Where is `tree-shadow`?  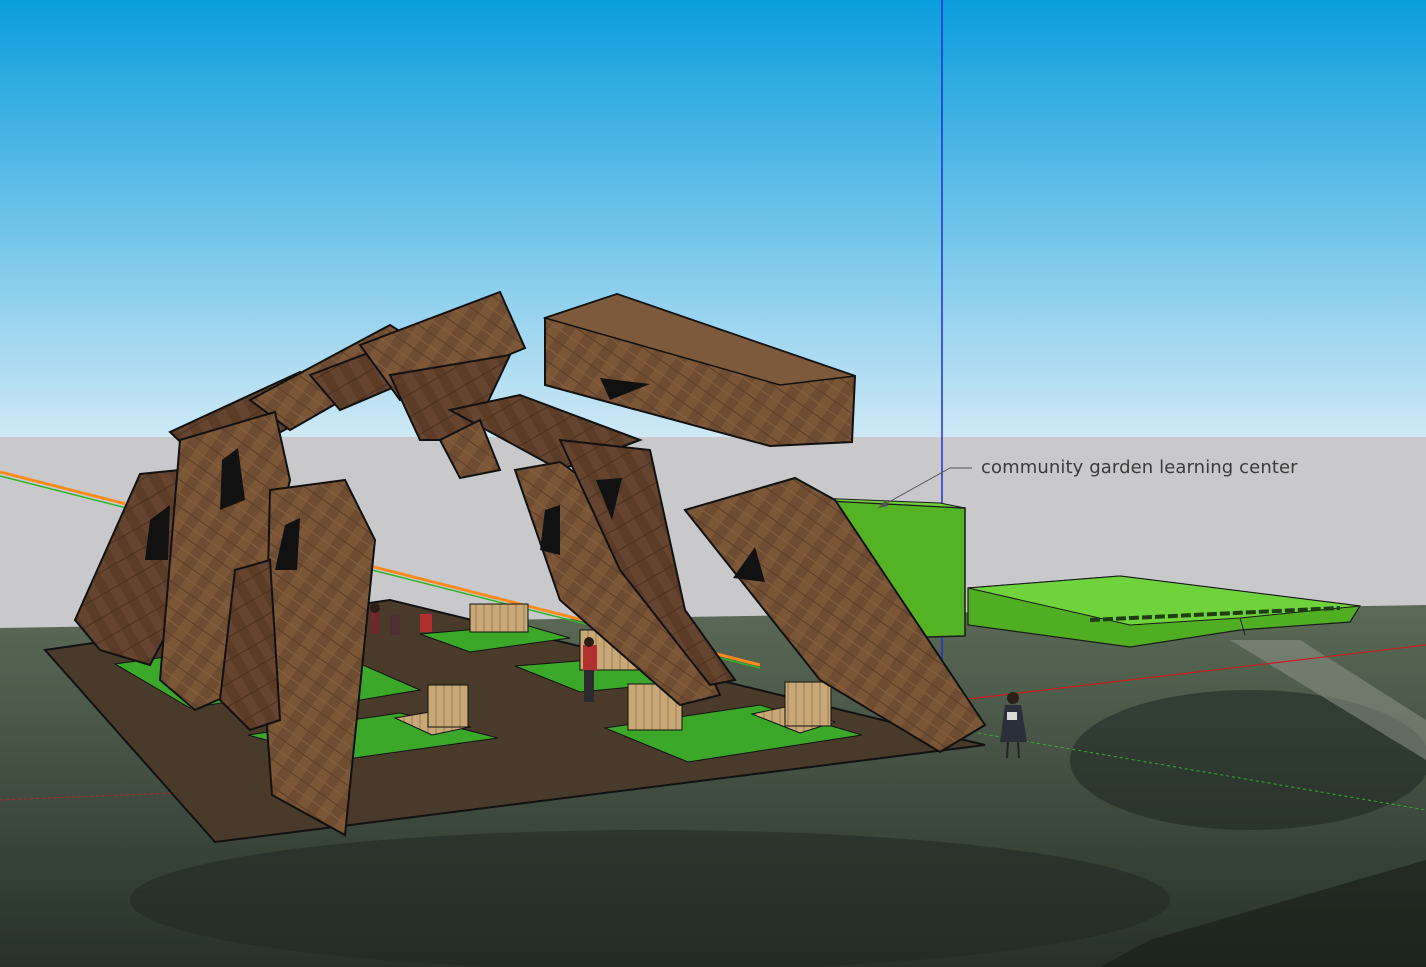
tree-shadow is located at coordinates (650, 898).